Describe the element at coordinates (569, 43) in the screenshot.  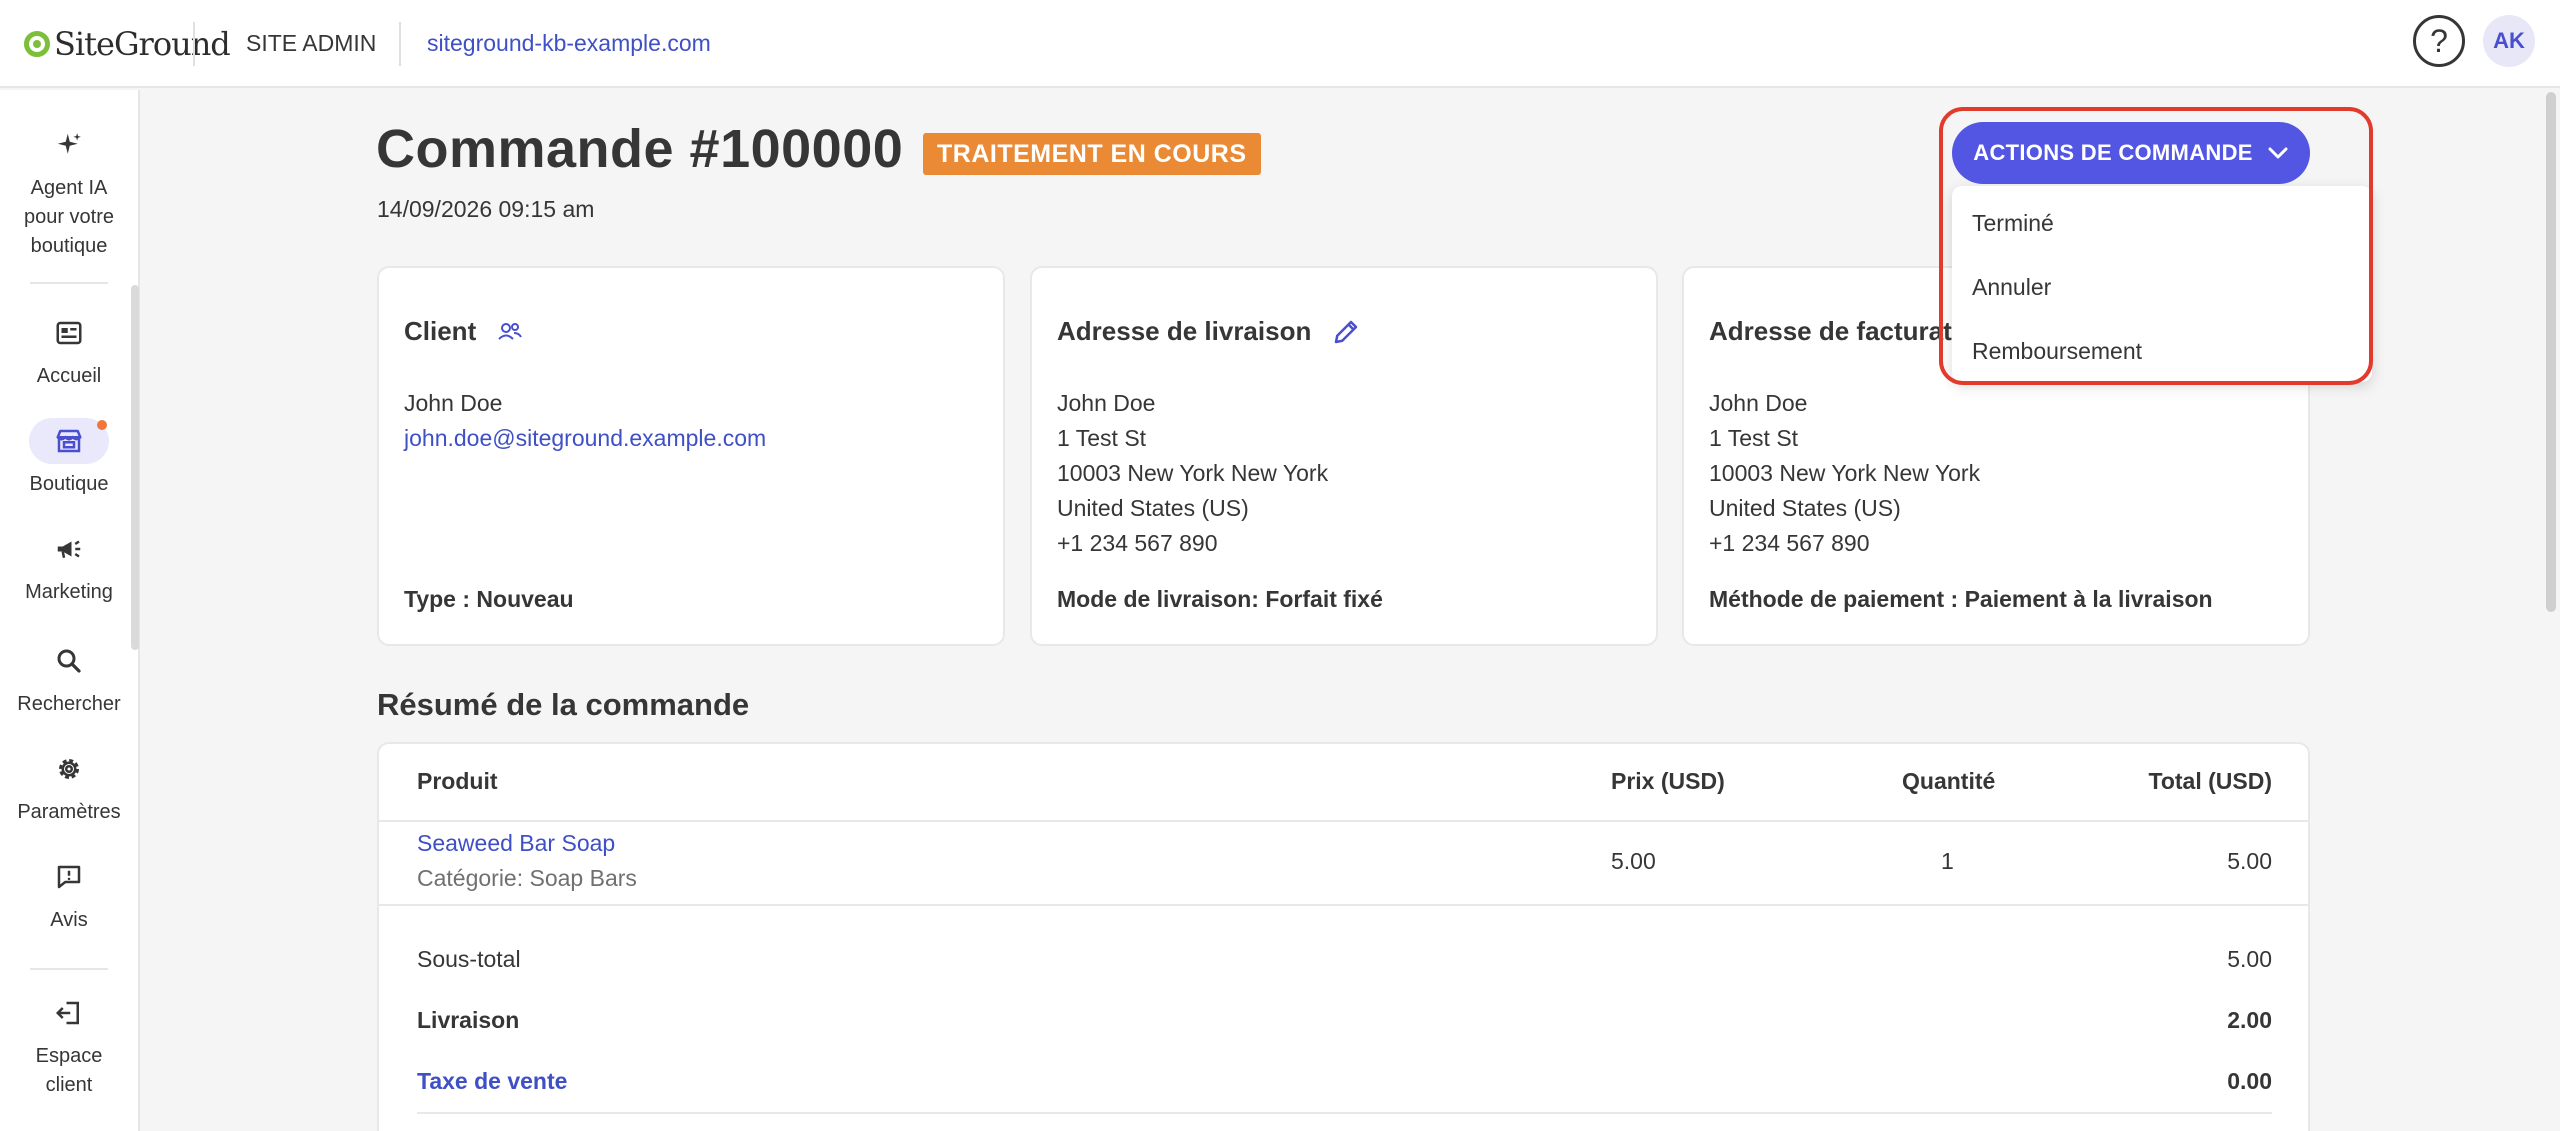
I see `site-url-link: siteground-kb-example.com` at that location.